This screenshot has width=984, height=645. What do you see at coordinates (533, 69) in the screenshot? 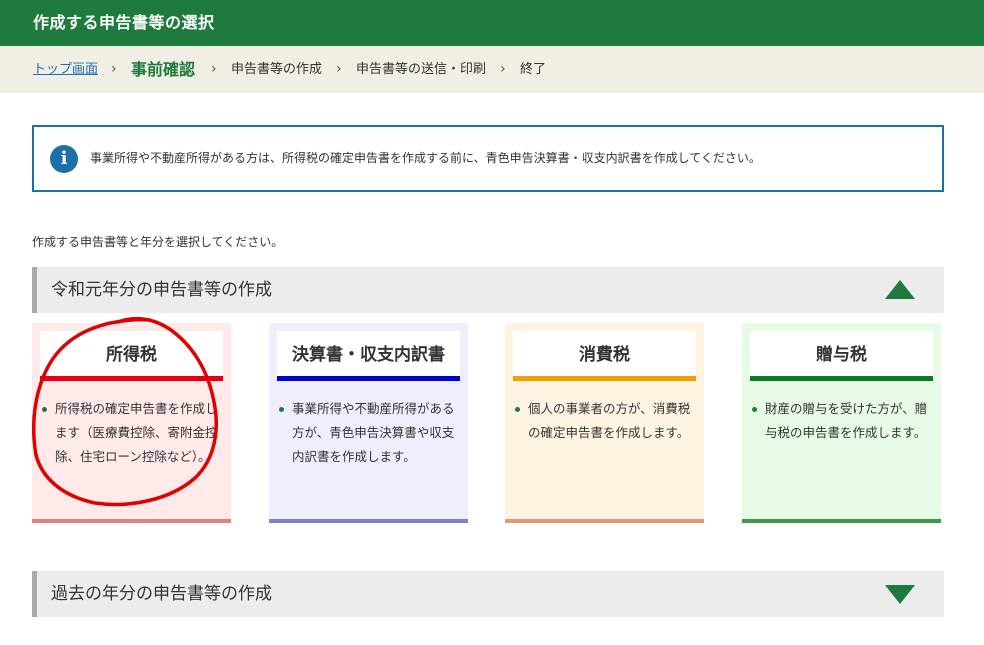
I see `breadcrumb-step-end: 終了` at bounding box center [533, 69].